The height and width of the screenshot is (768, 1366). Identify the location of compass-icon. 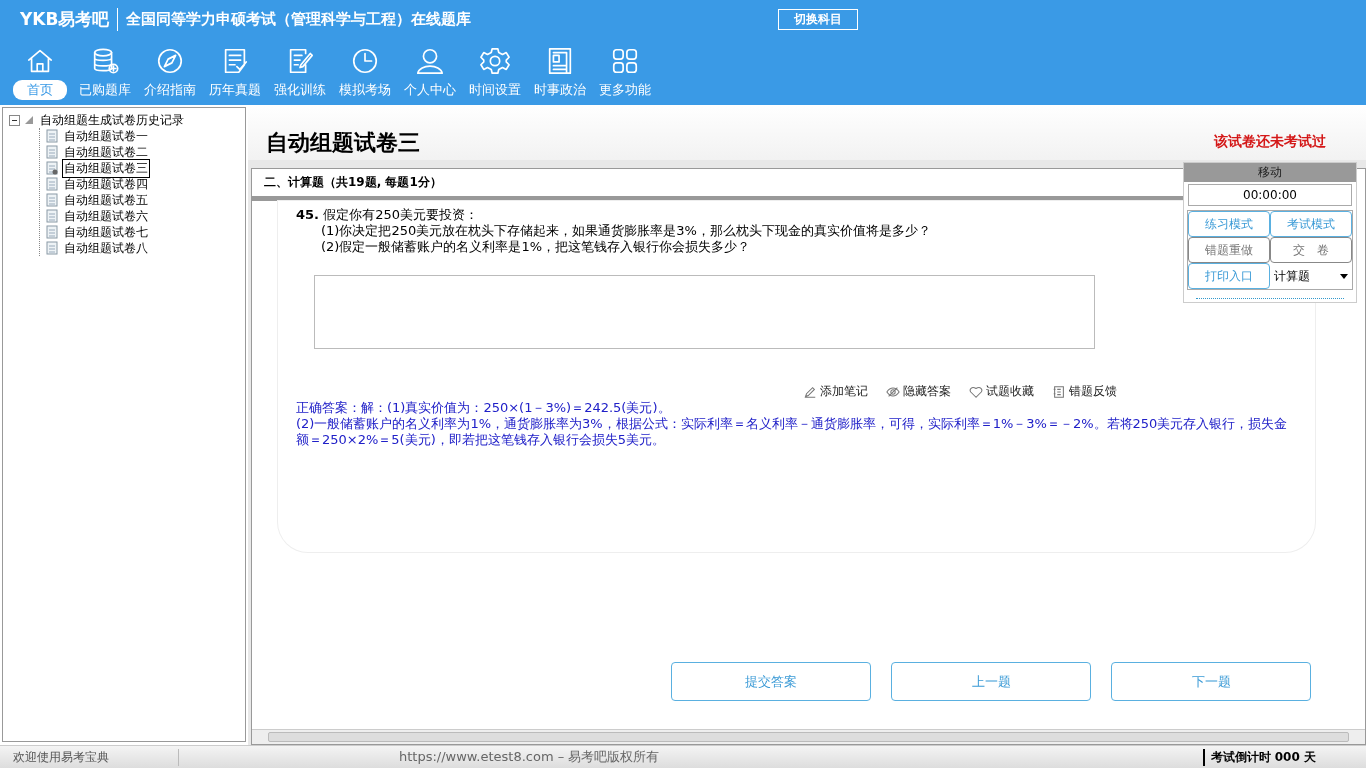
(170, 61).